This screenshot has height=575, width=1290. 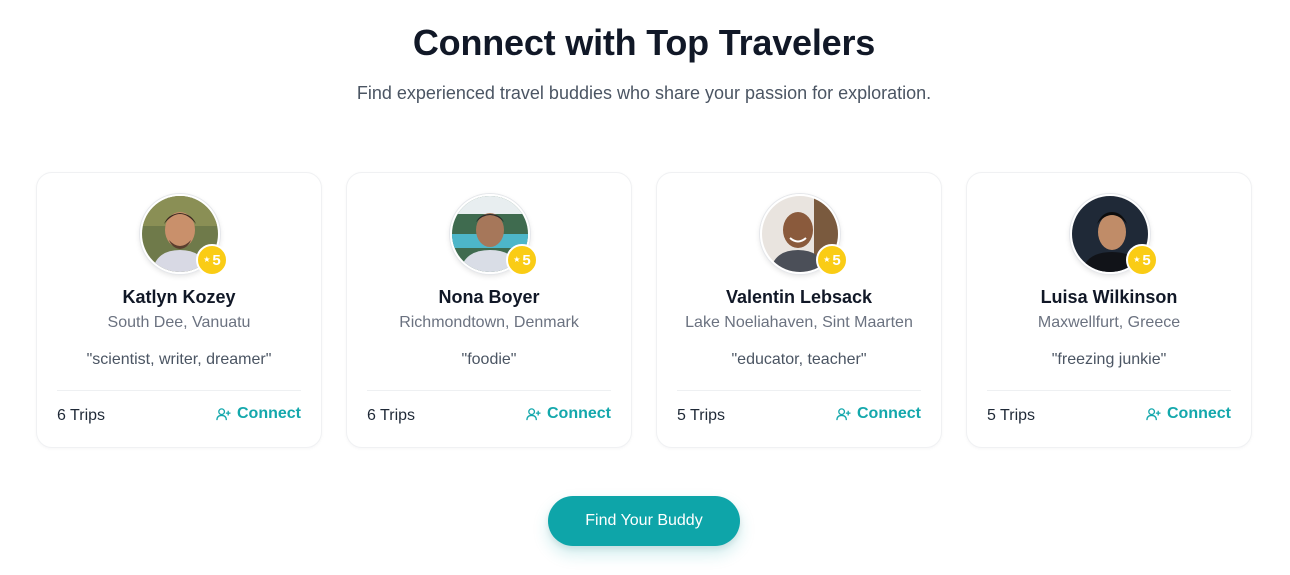 What do you see at coordinates (799, 297) in the screenshot?
I see `traveler-name: Valentin Lebsack` at bounding box center [799, 297].